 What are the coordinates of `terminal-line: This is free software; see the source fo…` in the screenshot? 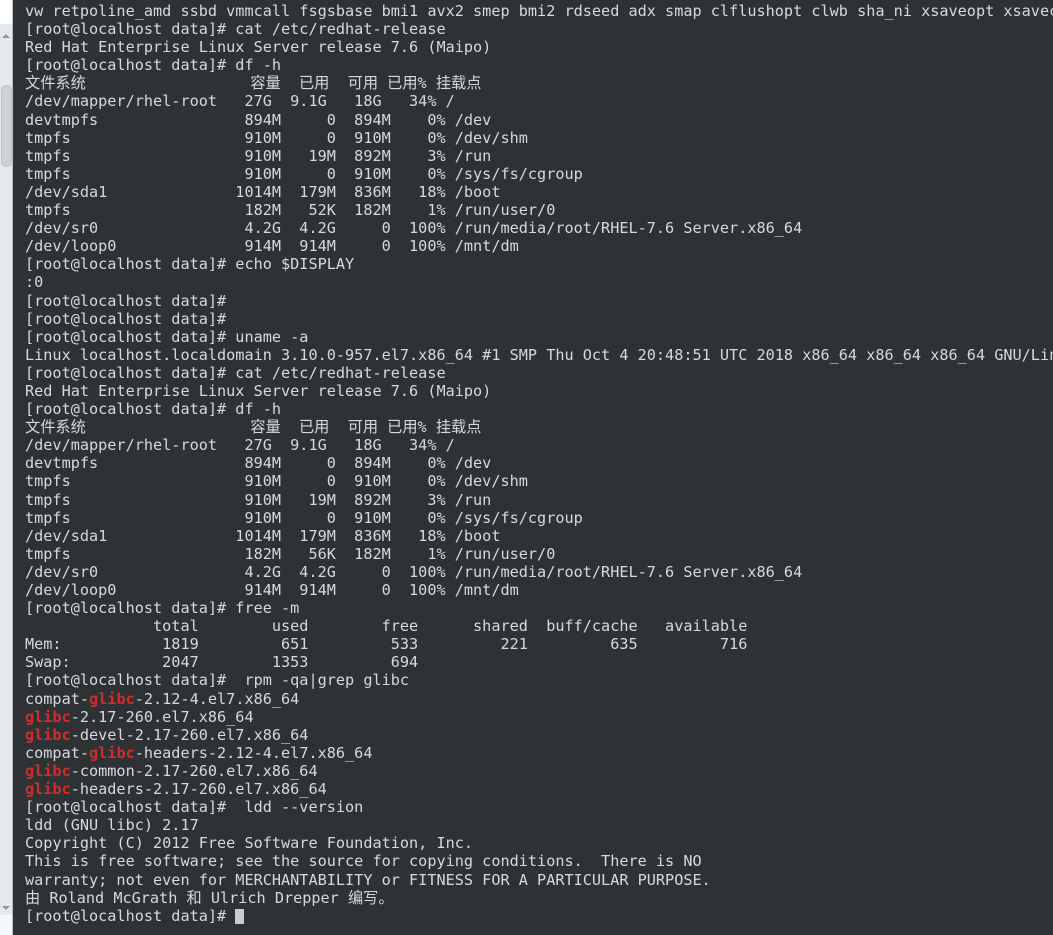 It's located at (363, 861).